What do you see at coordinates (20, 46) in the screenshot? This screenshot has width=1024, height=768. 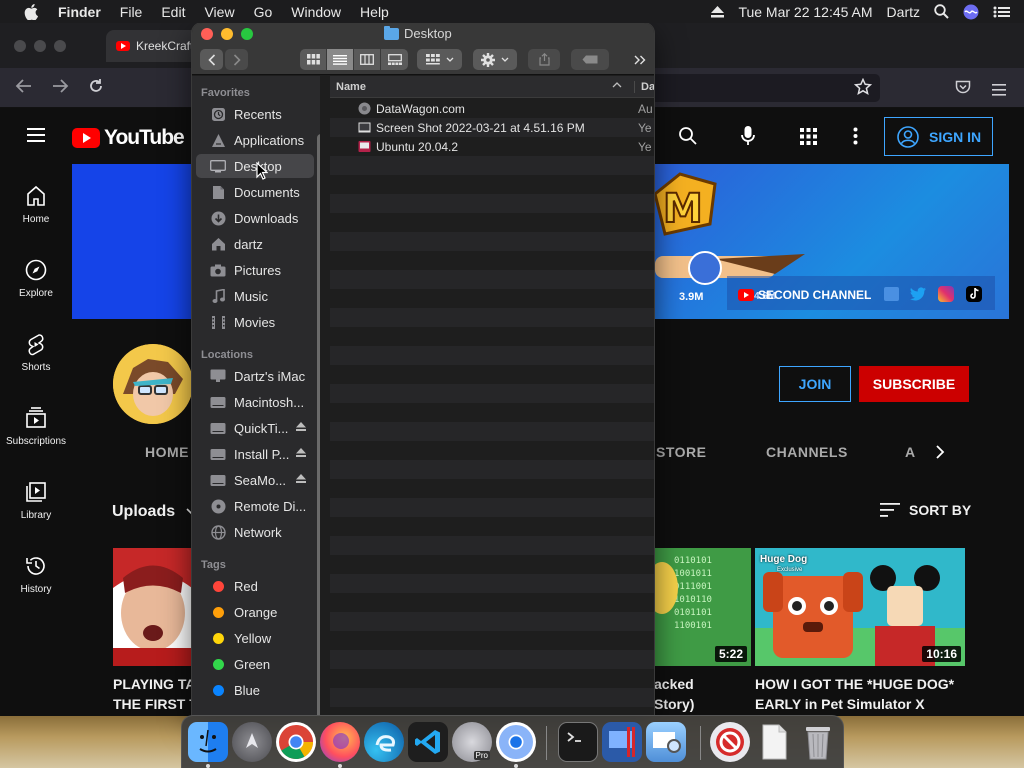 I see `browser-close-button` at bounding box center [20, 46].